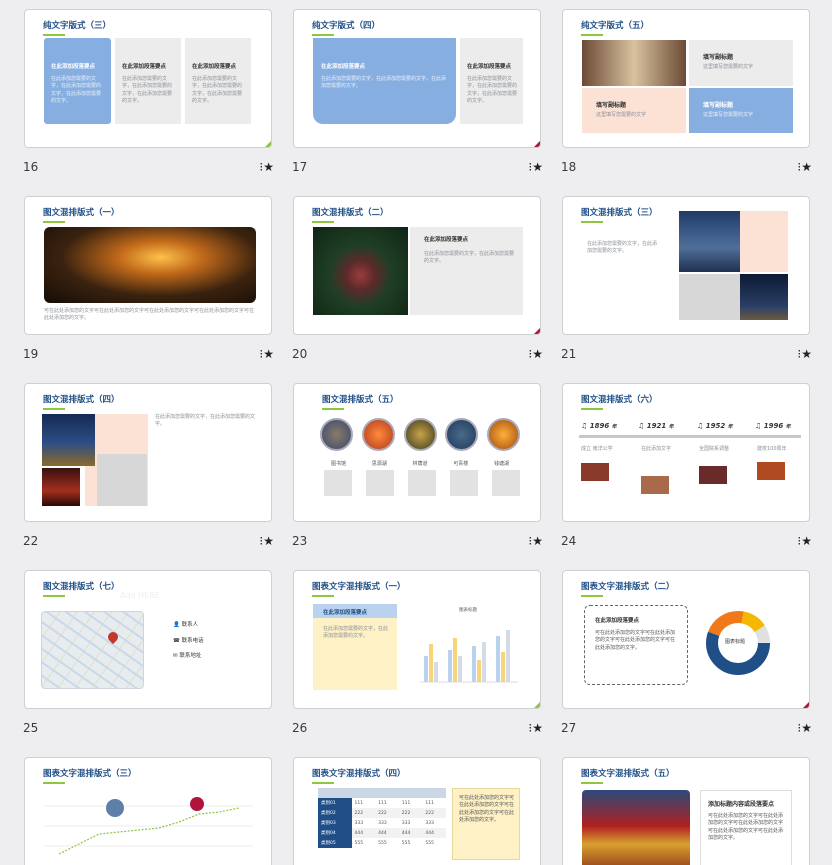 The height and width of the screenshot is (865, 832). I want to click on slide-preview: 图文混排版式（五） 图书馆 思源湖 林荫道 可青楼 钱塘湖, so click(417, 452).